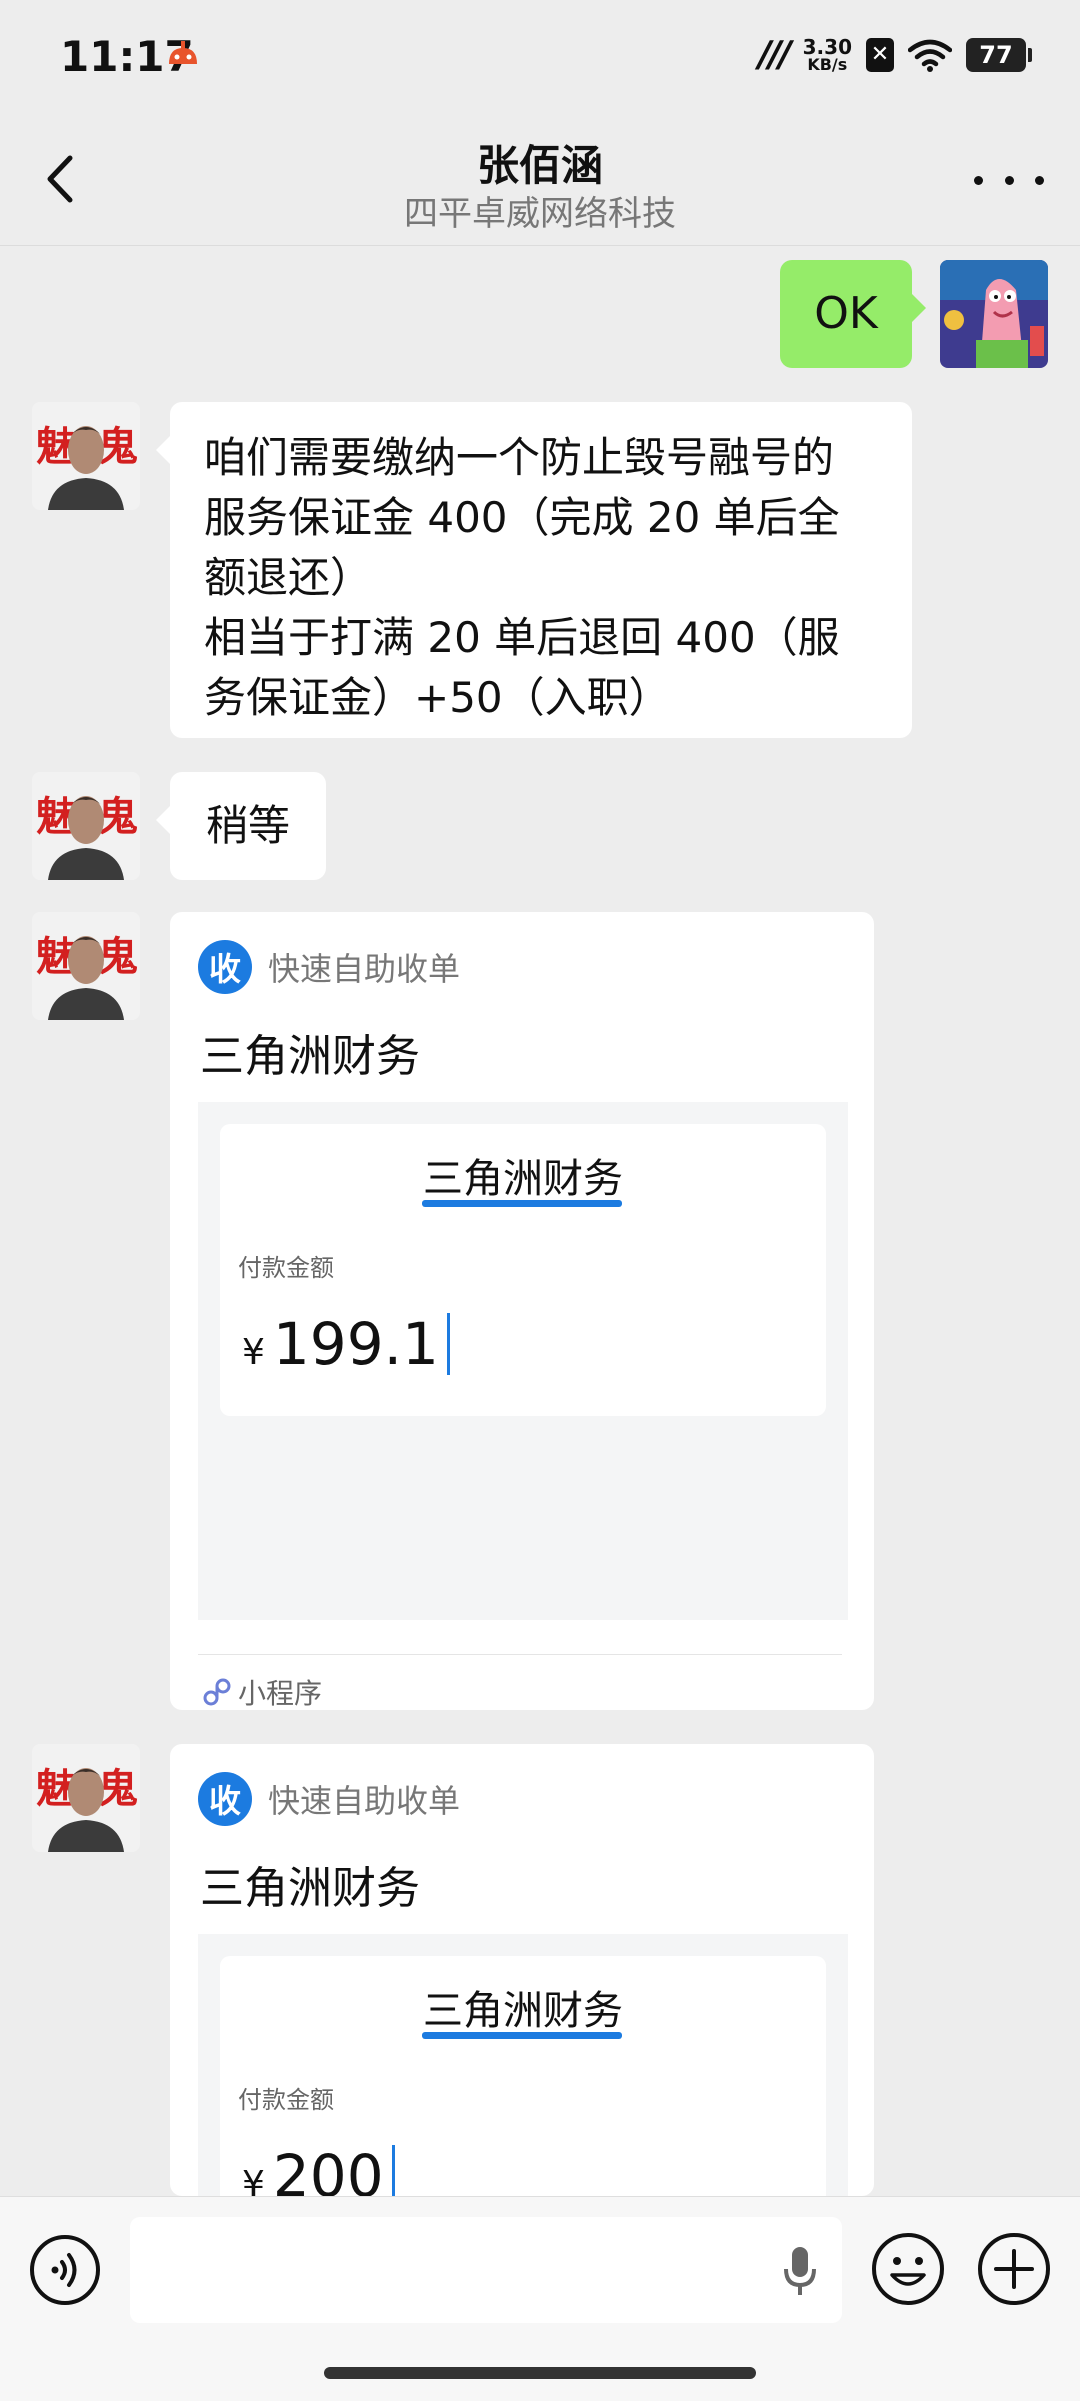 The image size is (1080, 2401). What do you see at coordinates (800, 2271) in the screenshot?
I see `microphone-icon` at bounding box center [800, 2271].